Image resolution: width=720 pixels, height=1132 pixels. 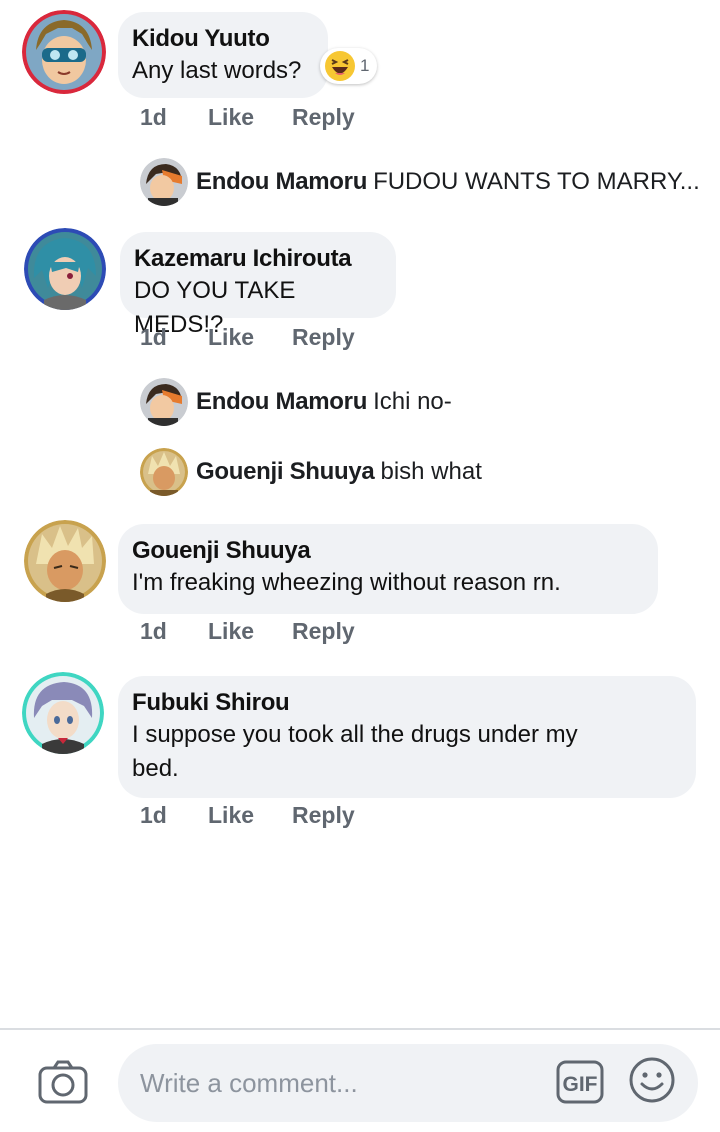 What do you see at coordinates (431, 471) in the screenshot?
I see `reply-text: bish what` at bounding box center [431, 471].